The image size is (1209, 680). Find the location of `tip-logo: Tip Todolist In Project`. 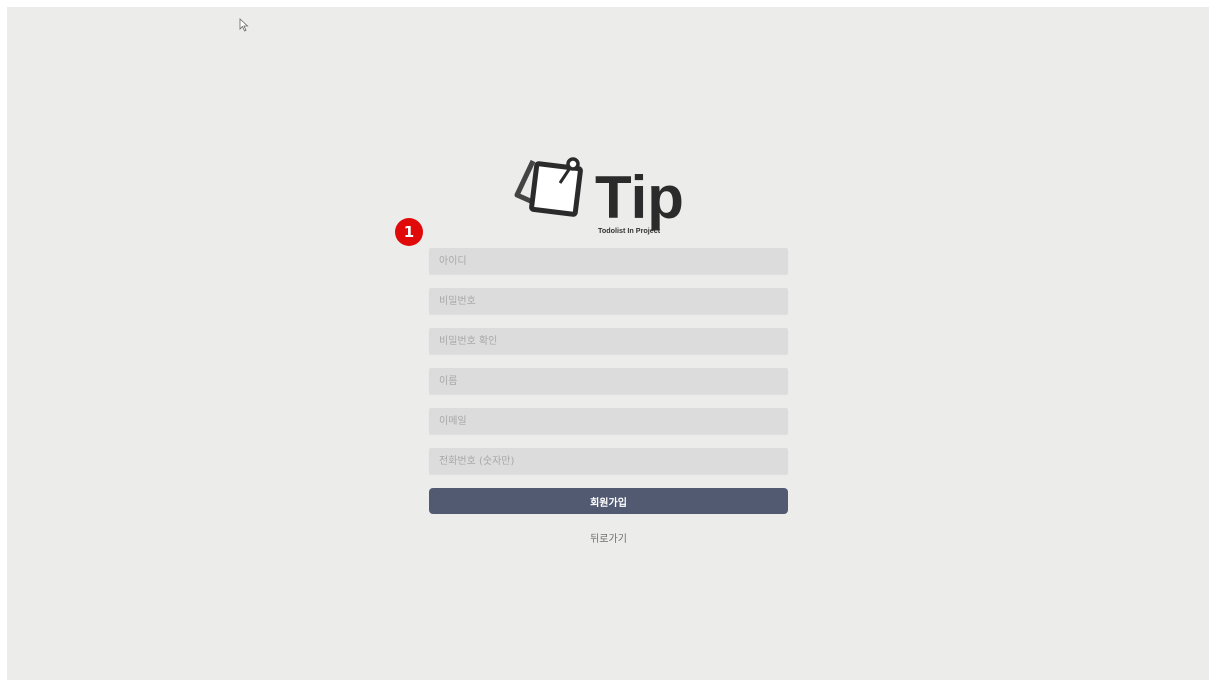

tip-logo: Tip Todolist In Project is located at coordinates (599, 196).